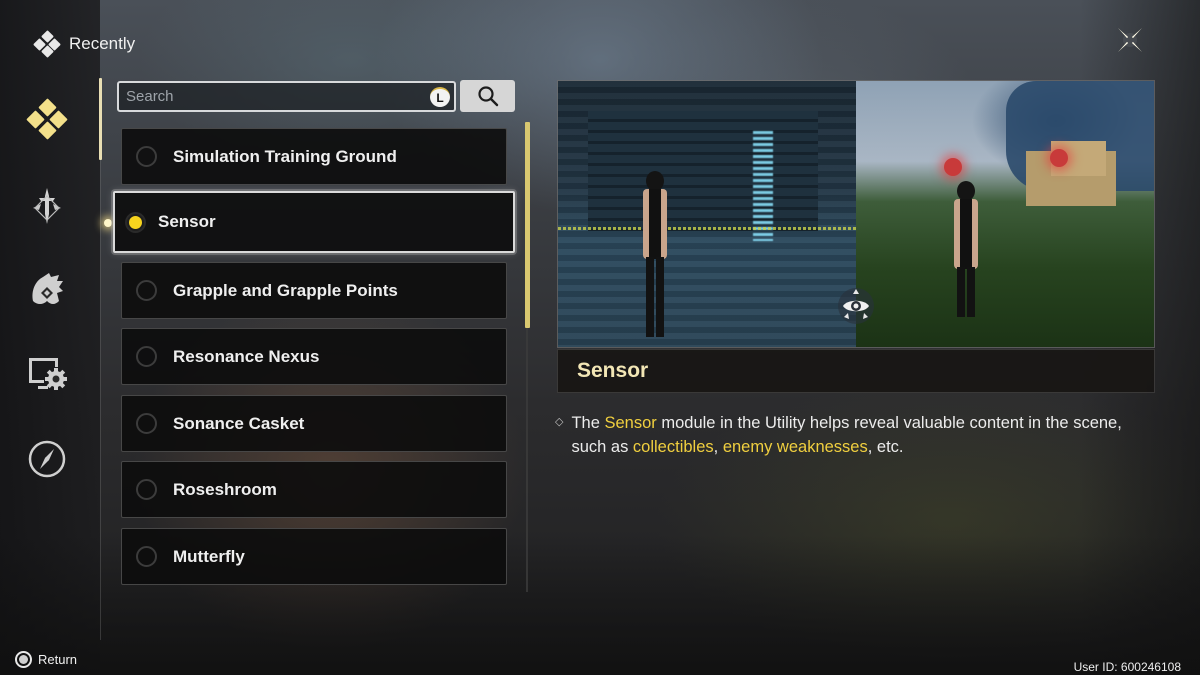 This screenshot has height=675, width=1200. I want to click on sidebar-item-system, so click(47, 373).